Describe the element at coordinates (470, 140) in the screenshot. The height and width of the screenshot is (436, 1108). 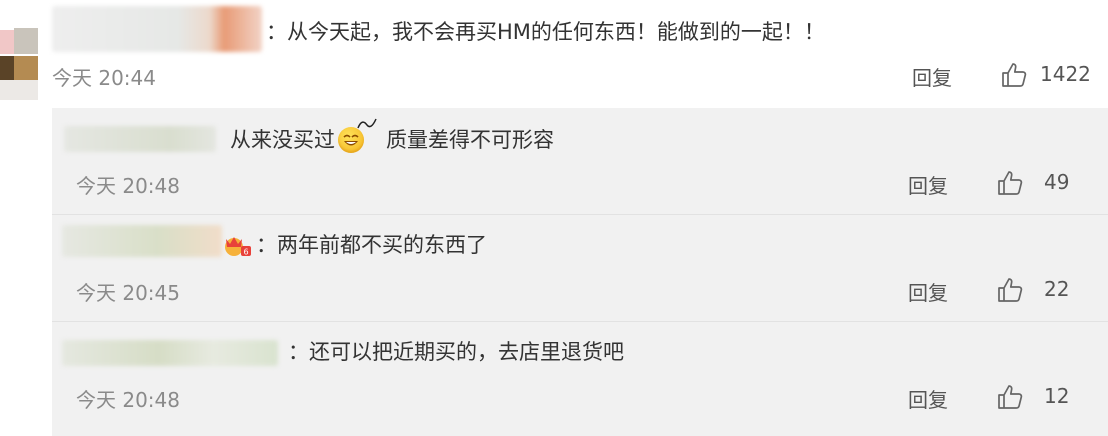
I see `reply-text-continued: 质量差得不可形容` at that location.